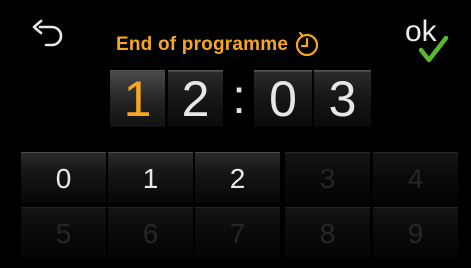 This screenshot has height=268, width=471. I want to click on keypad-key-6: 6, so click(150, 232).